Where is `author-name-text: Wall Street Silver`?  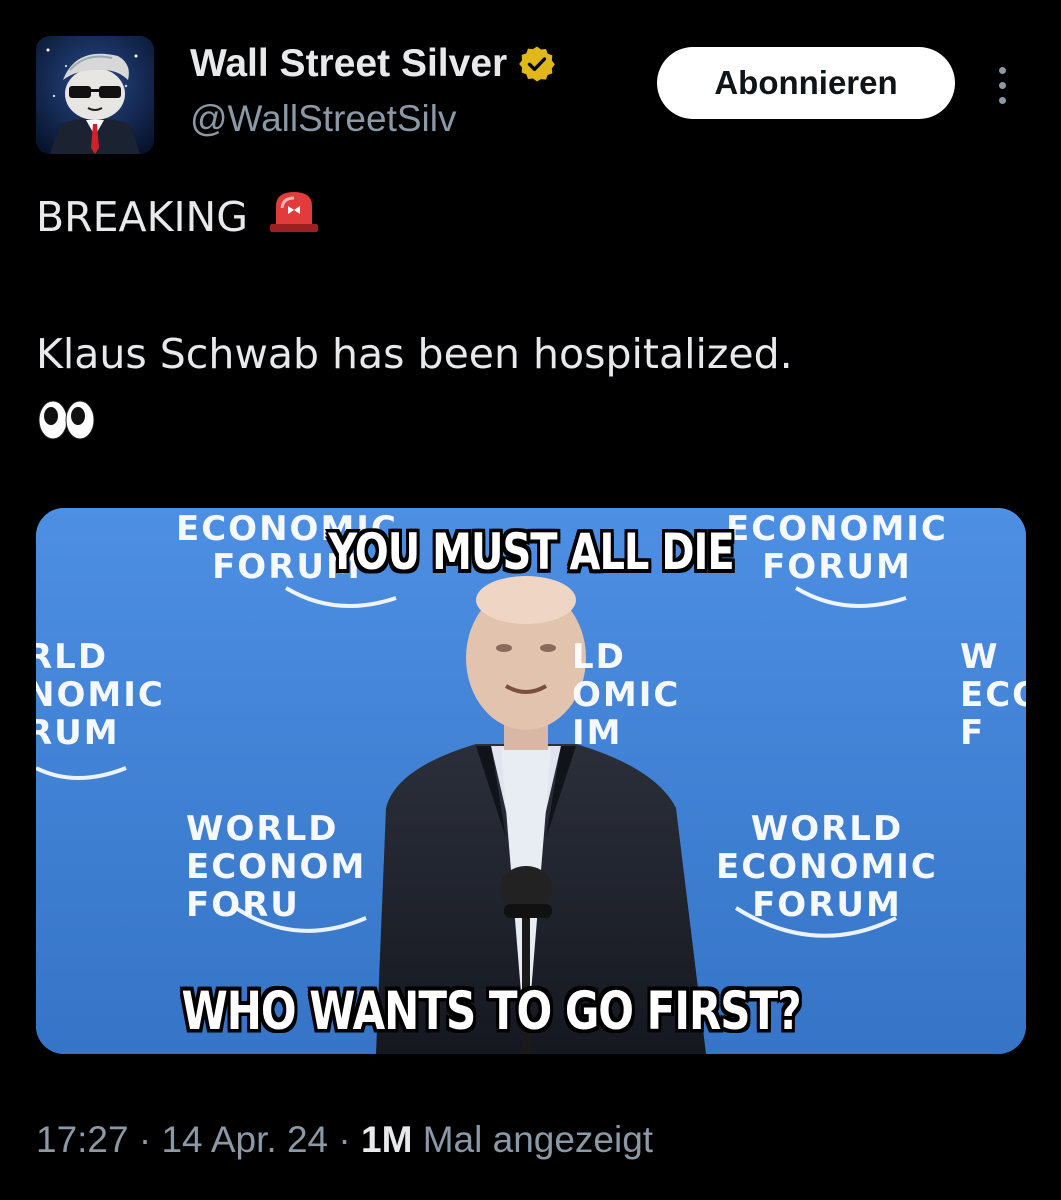 author-name-text: Wall Street Silver is located at coordinates (348, 64).